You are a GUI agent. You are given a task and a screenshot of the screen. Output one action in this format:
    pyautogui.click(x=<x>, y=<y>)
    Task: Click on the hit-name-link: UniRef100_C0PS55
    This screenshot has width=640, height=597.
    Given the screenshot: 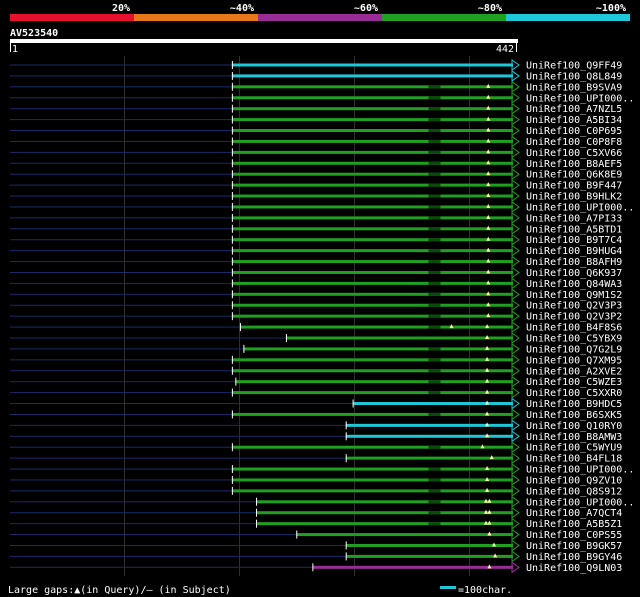 What is the action you would take?
    pyautogui.click(x=574, y=535)
    